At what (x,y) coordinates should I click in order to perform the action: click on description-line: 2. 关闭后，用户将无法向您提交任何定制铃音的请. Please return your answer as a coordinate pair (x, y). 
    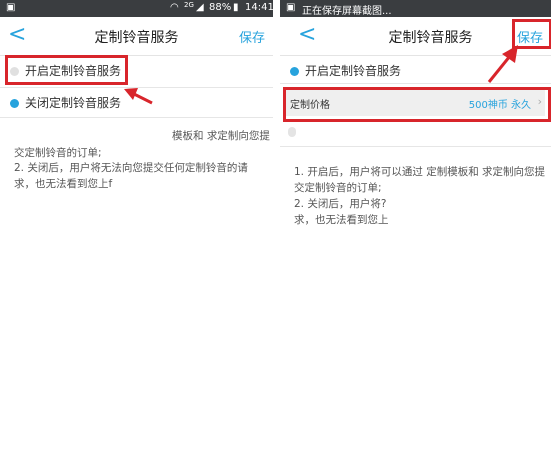
    Looking at the image, I should click on (131, 168).